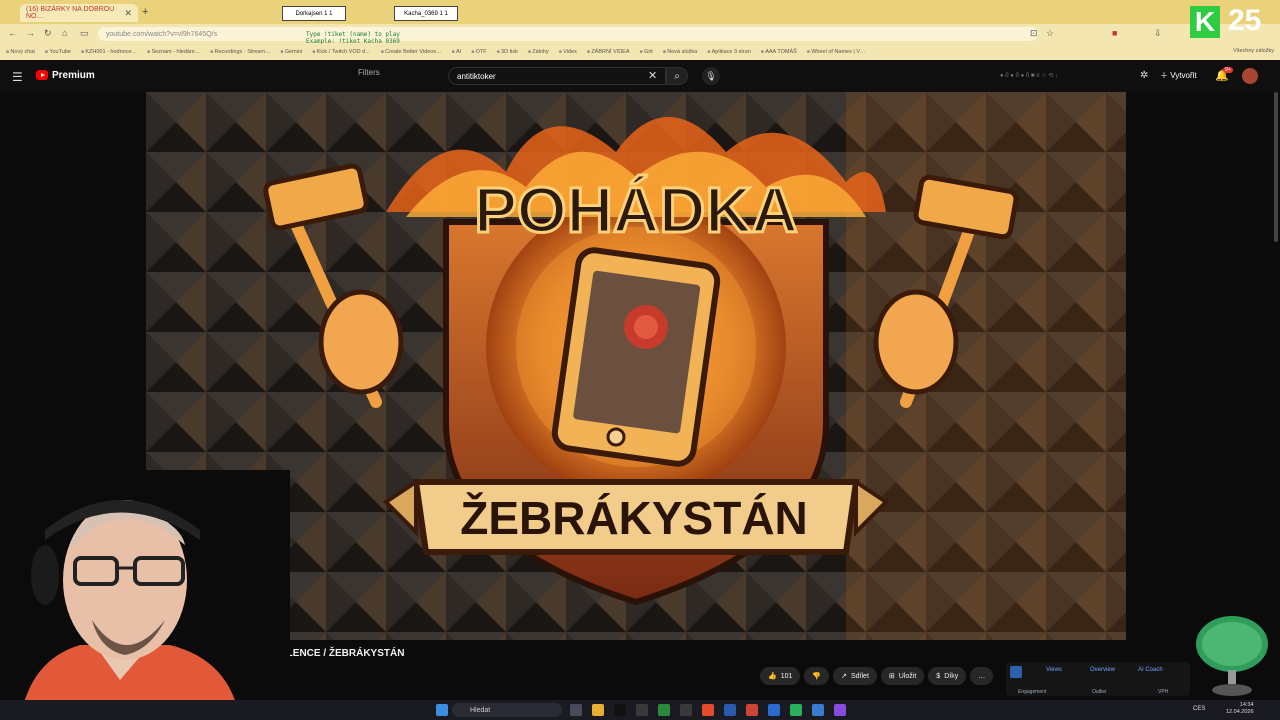 The image size is (1280, 720). I want to click on task-view-icon, so click(576, 710).